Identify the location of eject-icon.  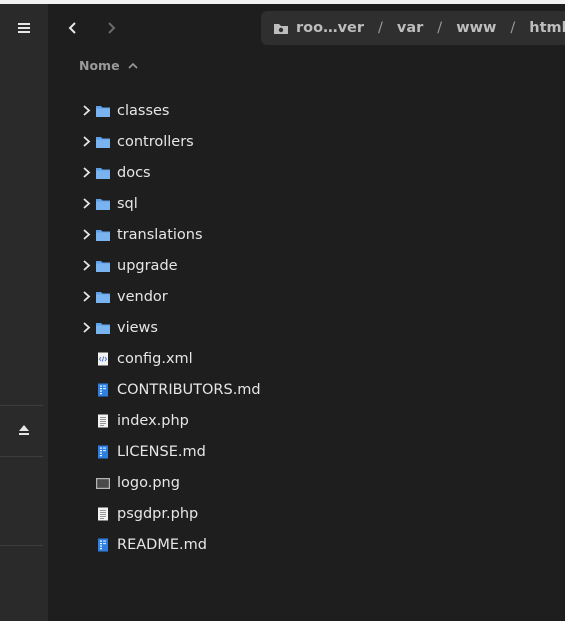
(24, 430).